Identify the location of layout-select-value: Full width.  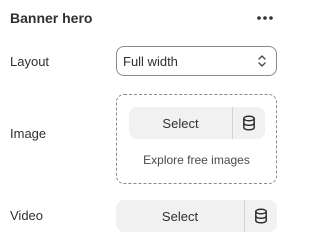
(150, 61).